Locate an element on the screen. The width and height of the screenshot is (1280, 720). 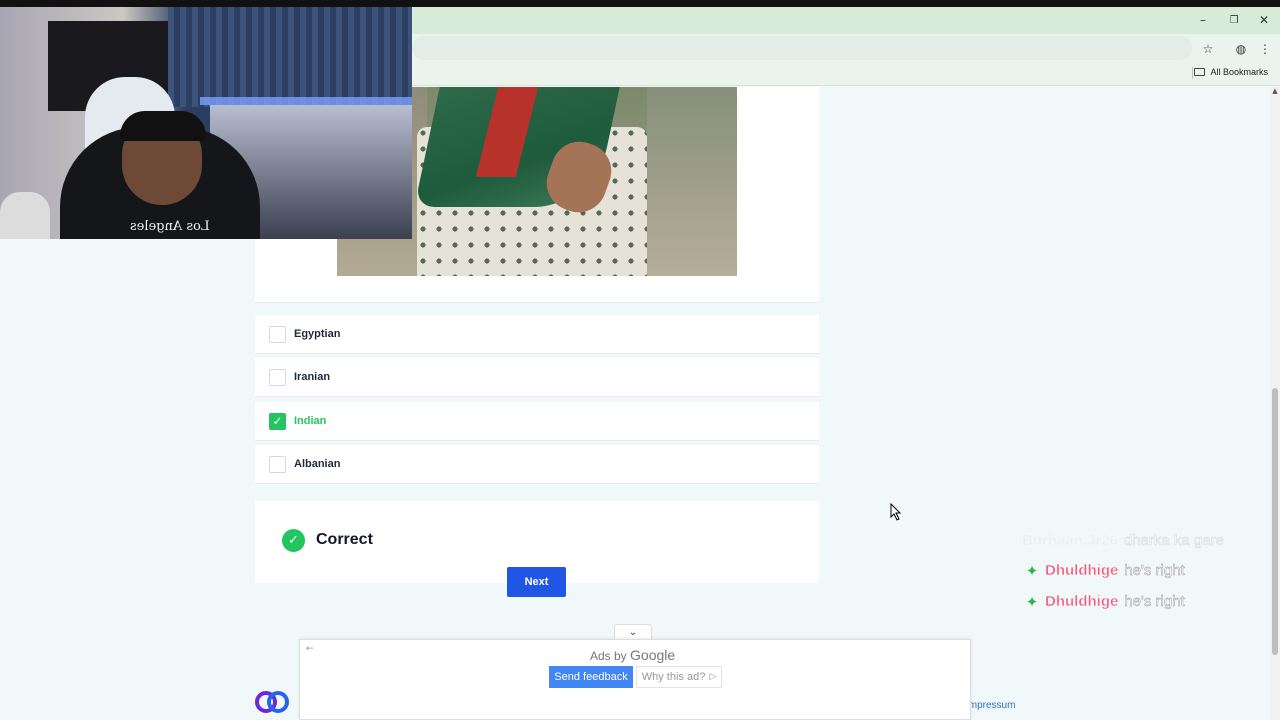
folder-icon is located at coordinates (1200, 72).